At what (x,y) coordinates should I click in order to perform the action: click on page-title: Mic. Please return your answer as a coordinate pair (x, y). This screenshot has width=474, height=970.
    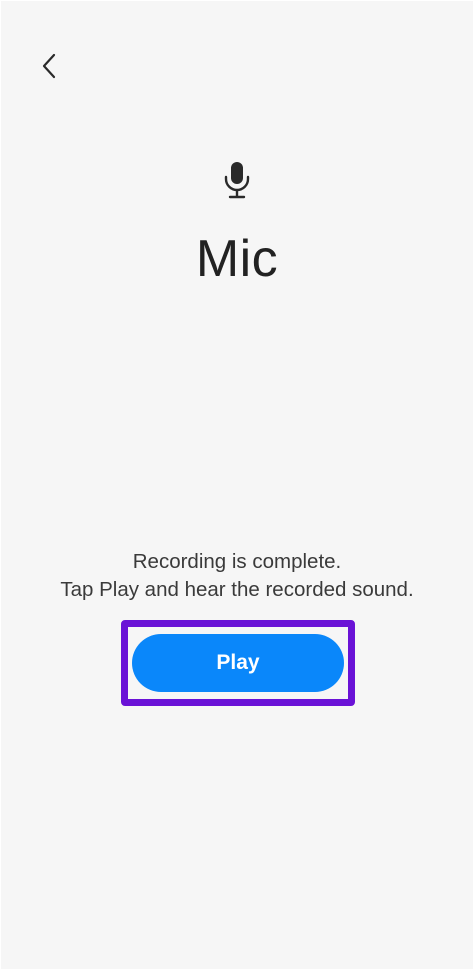
    Looking at the image, I should click on (237, 259).